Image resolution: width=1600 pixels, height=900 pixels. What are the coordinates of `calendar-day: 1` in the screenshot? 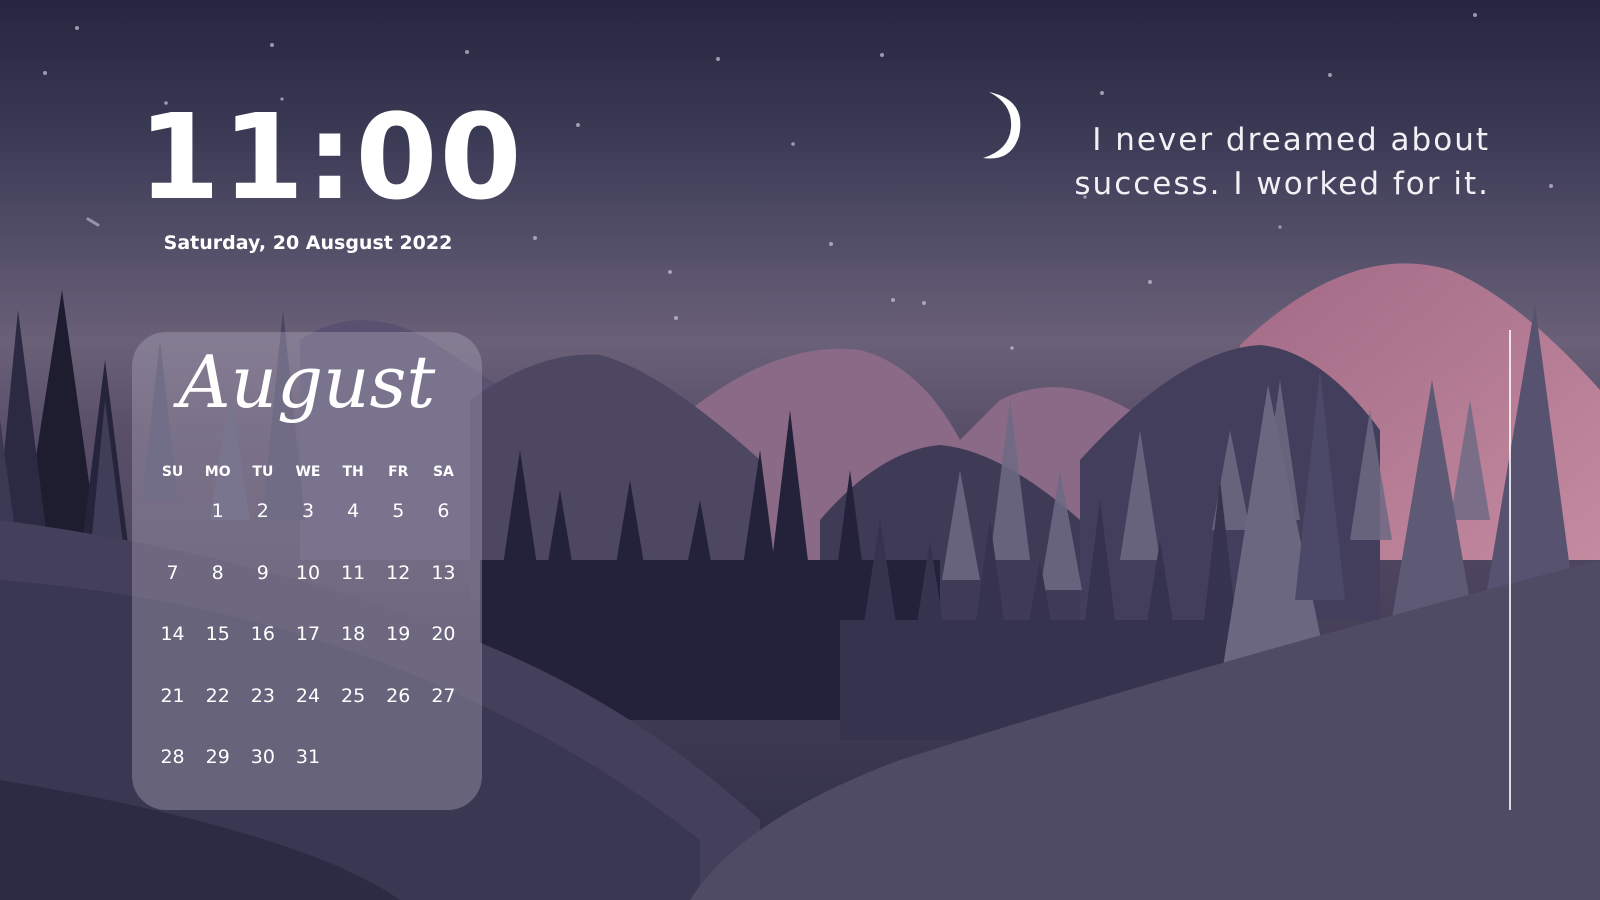 It's located at (217, 531).